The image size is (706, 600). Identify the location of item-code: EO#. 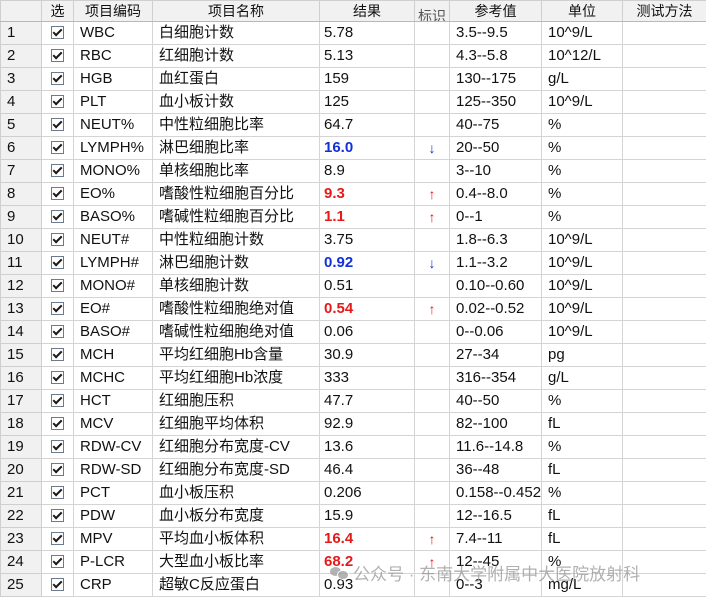
(113, 309).